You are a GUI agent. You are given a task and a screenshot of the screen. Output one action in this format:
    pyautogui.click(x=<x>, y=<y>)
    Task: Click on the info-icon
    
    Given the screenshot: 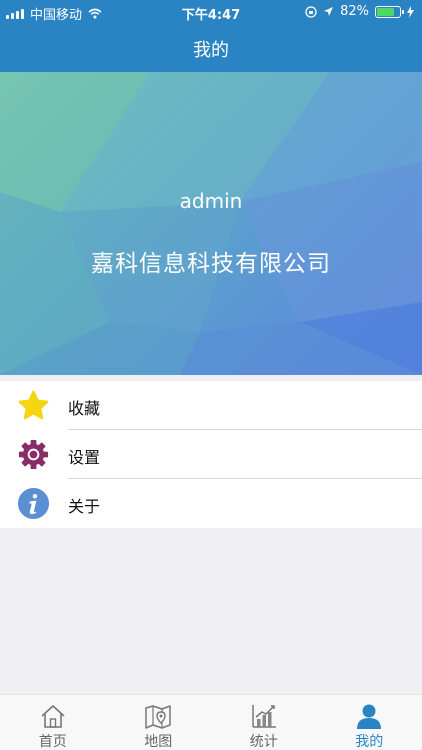 What is the action you would take?
    pyautogui.click(x=33, y=503)
    